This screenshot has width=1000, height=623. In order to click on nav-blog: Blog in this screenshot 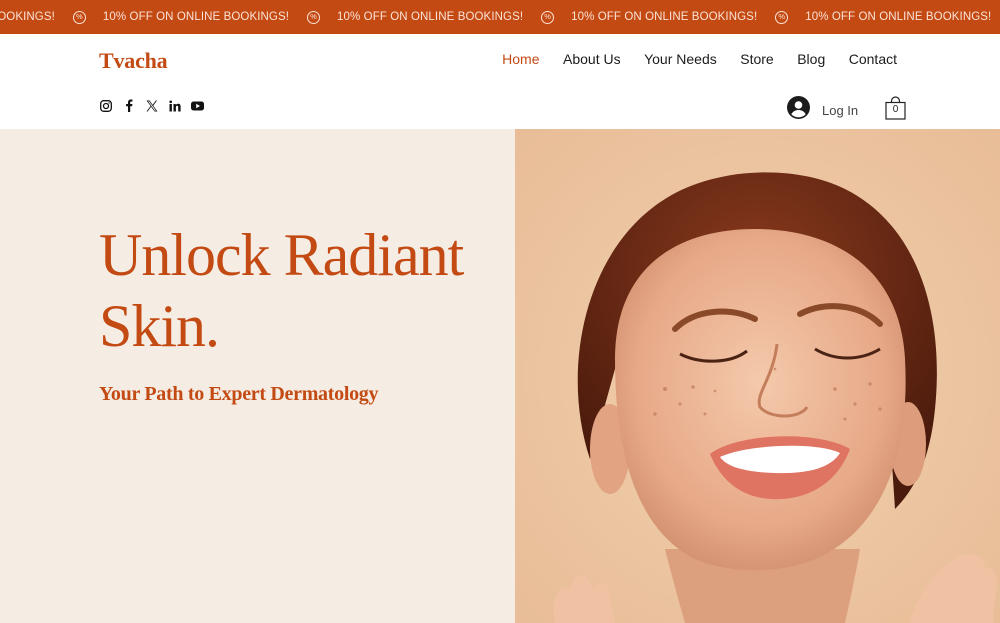, I will do `click(811, 59)`.